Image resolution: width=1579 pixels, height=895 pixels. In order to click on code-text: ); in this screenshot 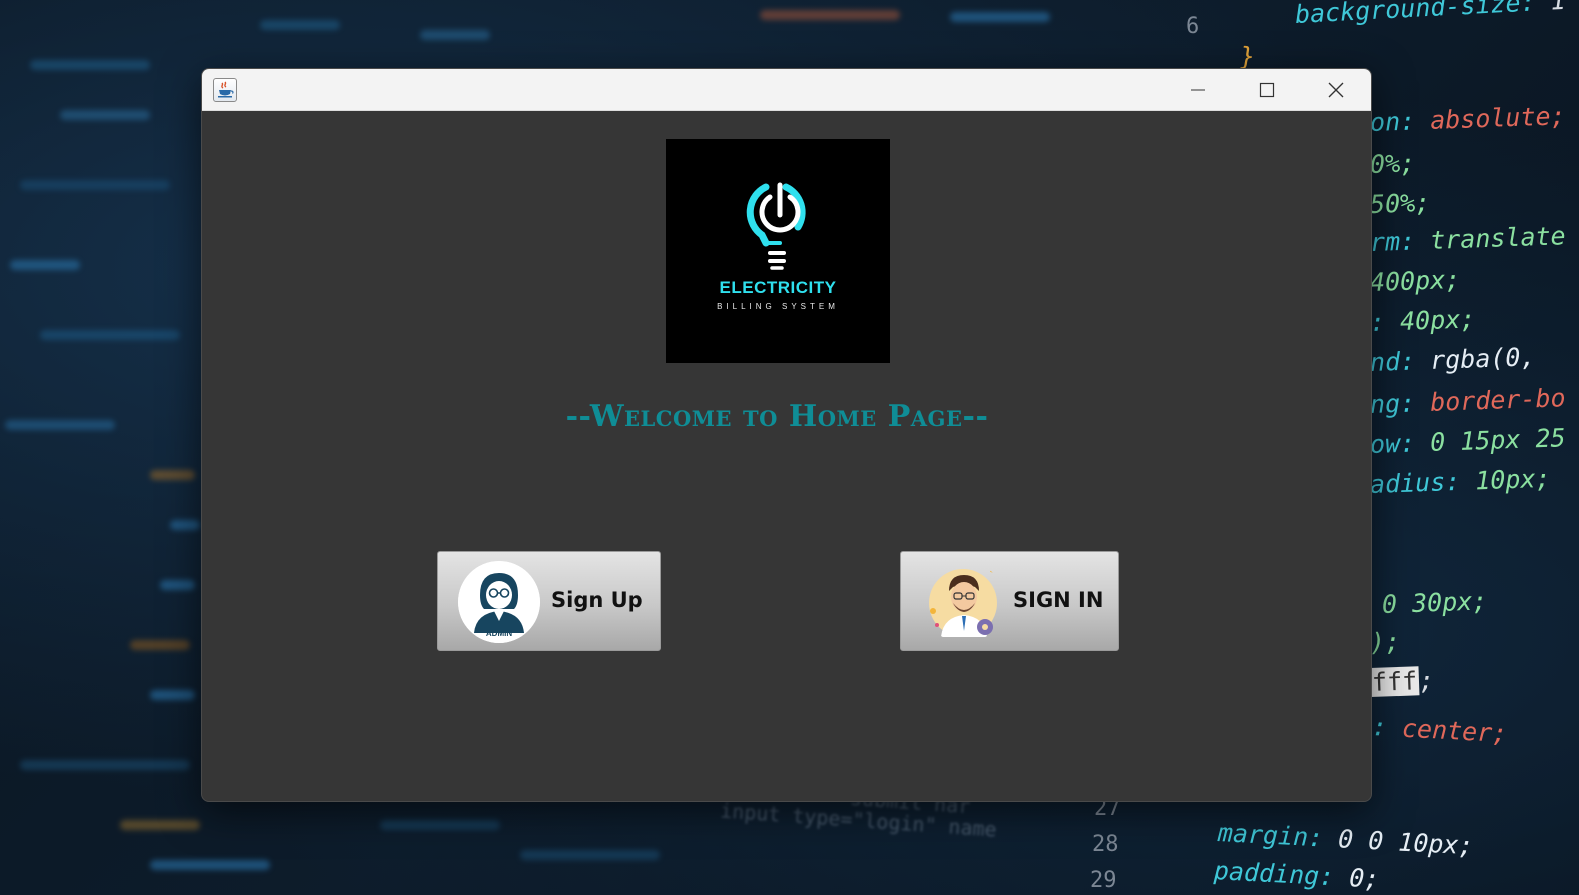, I will do `click(1385, 641)`.